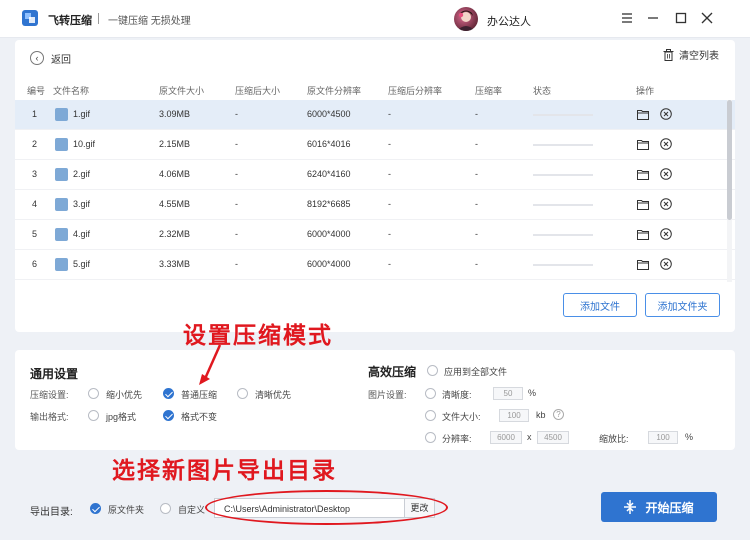  I want to click on header-orig-res: 原文件分辨率, so click(334, 91).